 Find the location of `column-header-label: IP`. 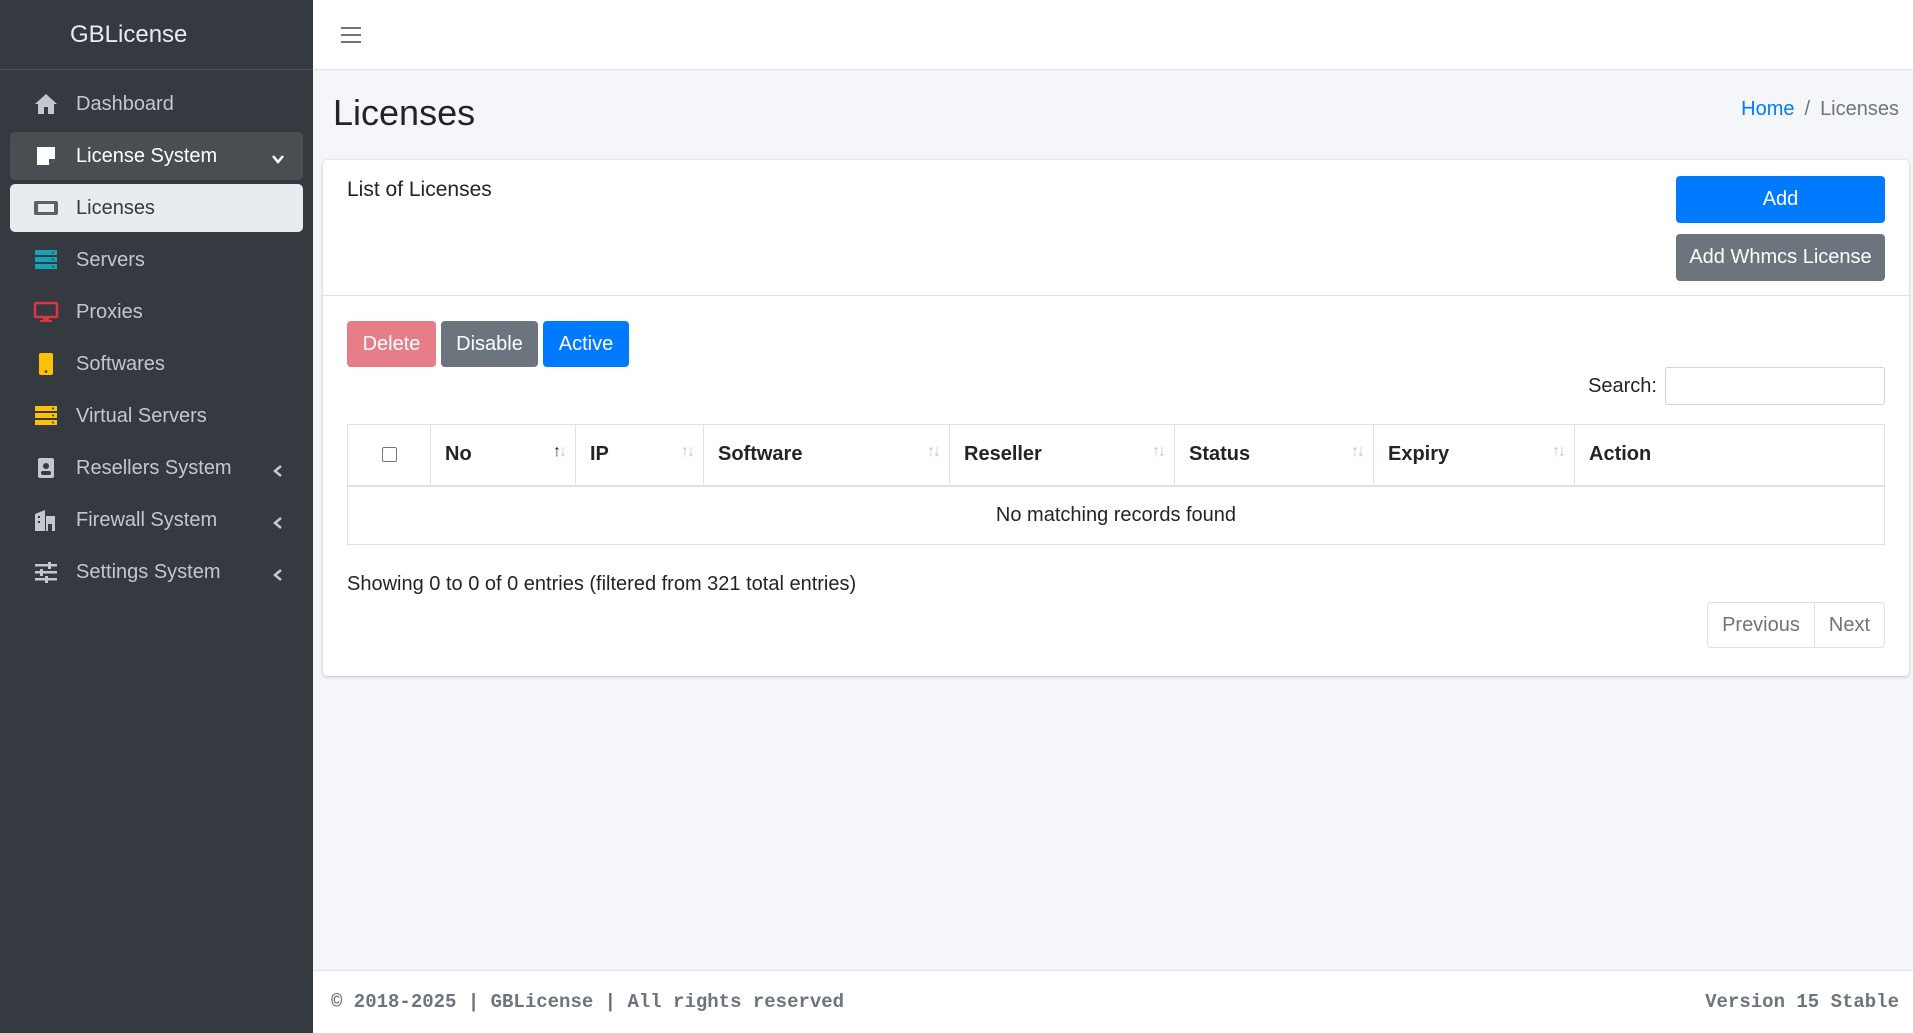

column-header-label: IP is located at coordinates (599, 454).